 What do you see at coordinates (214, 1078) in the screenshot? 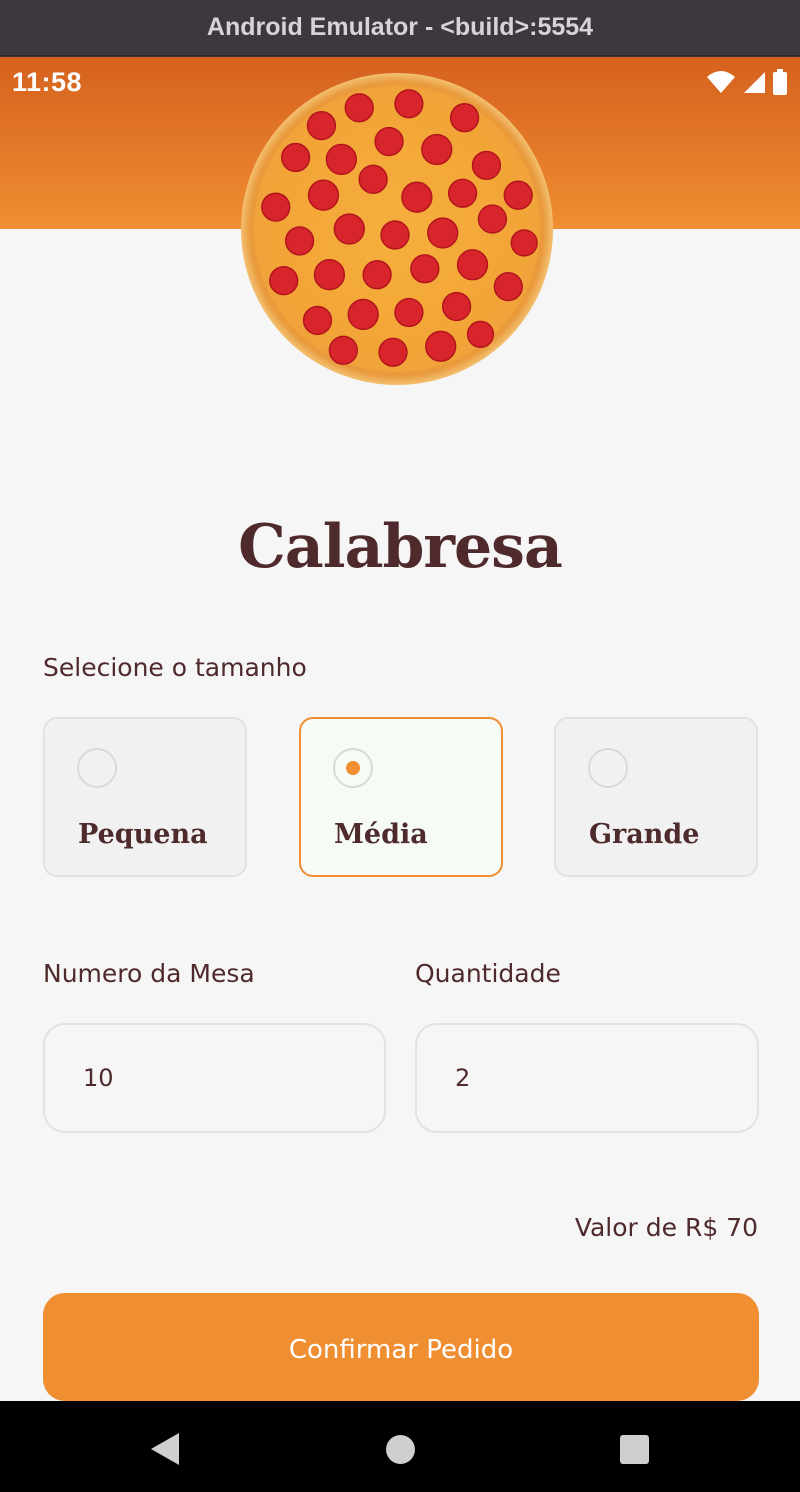
I see `table-number-input: 10` at bounding box center [214, 1078].